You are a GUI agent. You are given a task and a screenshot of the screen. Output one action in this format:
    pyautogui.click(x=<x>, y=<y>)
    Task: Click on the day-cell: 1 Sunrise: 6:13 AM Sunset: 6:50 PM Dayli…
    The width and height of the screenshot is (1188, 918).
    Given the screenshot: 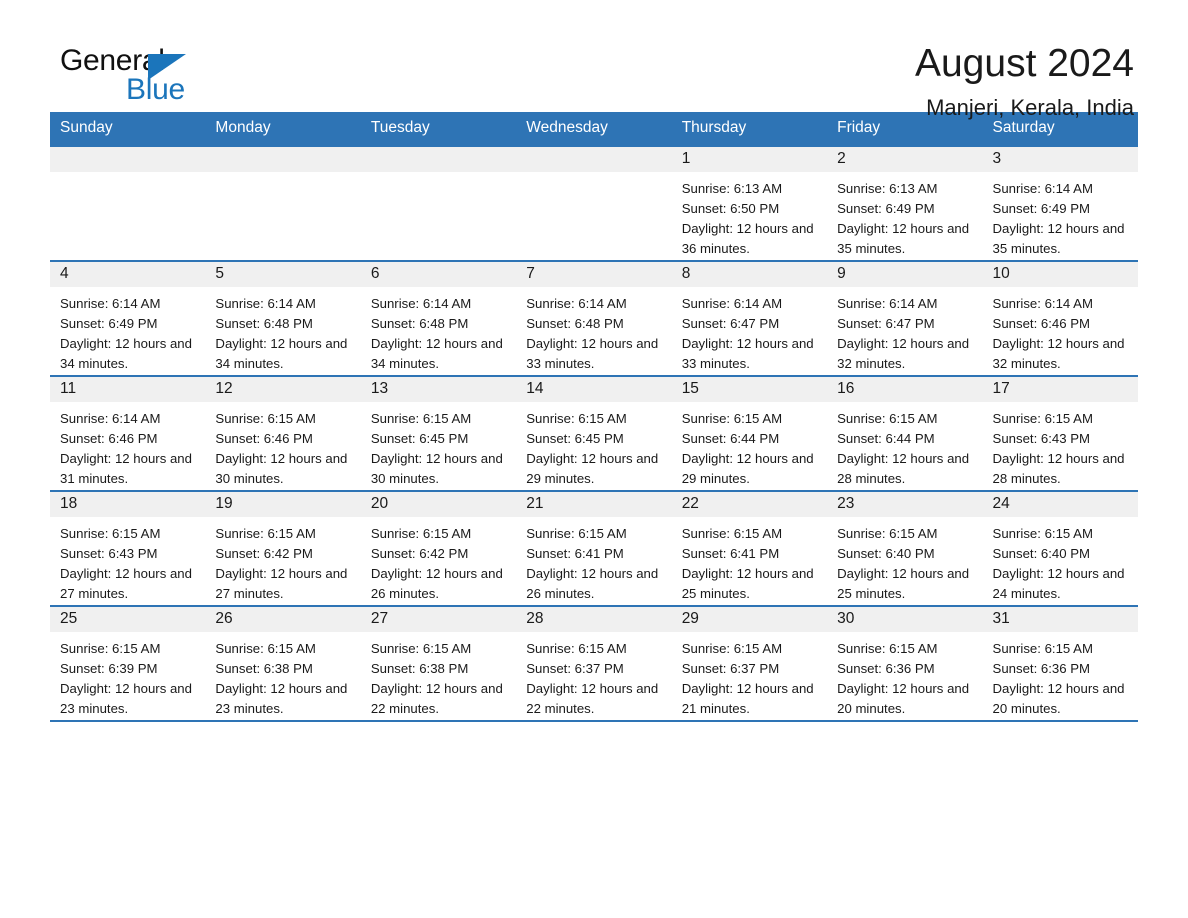 What is the action you would take?
    pyautogui.click(x=749, y=203)
    